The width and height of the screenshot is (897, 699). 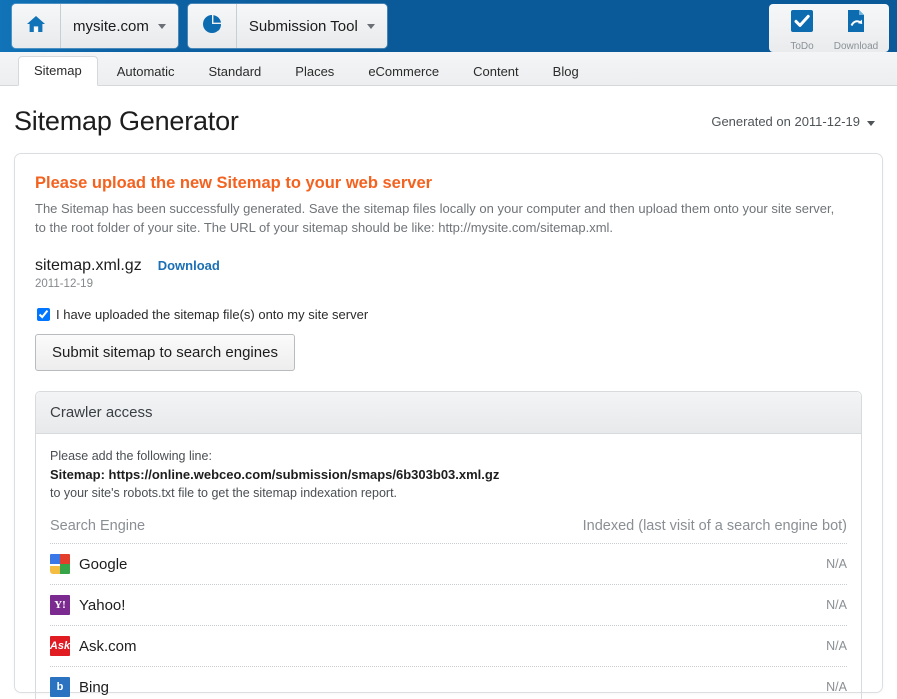 What do you see at coordinates (303, 26) in the screenshot?
I see `tool-label: Submission Tool` at bounding box center [303, 26].